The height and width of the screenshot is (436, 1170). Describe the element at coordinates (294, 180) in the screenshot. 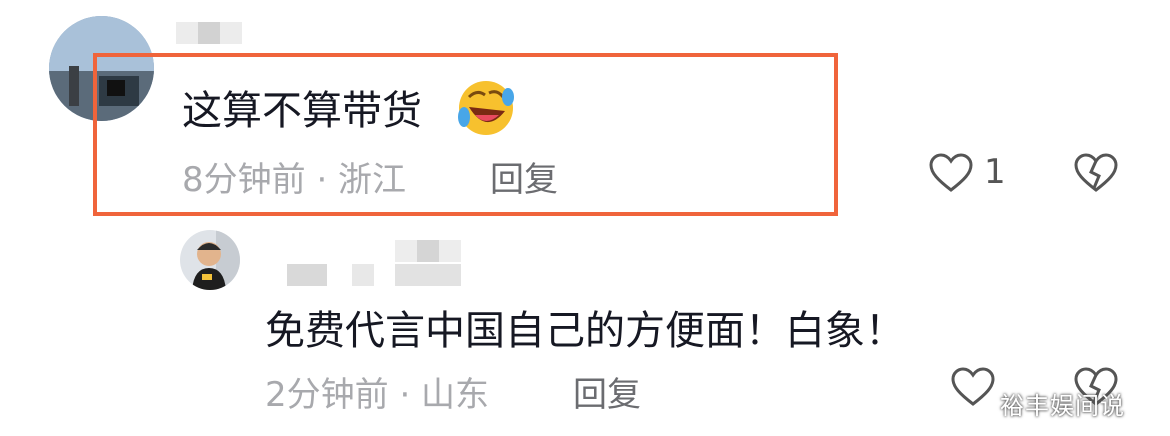

I see `comment-meta: 8分钟前 · 浙江` at that location.